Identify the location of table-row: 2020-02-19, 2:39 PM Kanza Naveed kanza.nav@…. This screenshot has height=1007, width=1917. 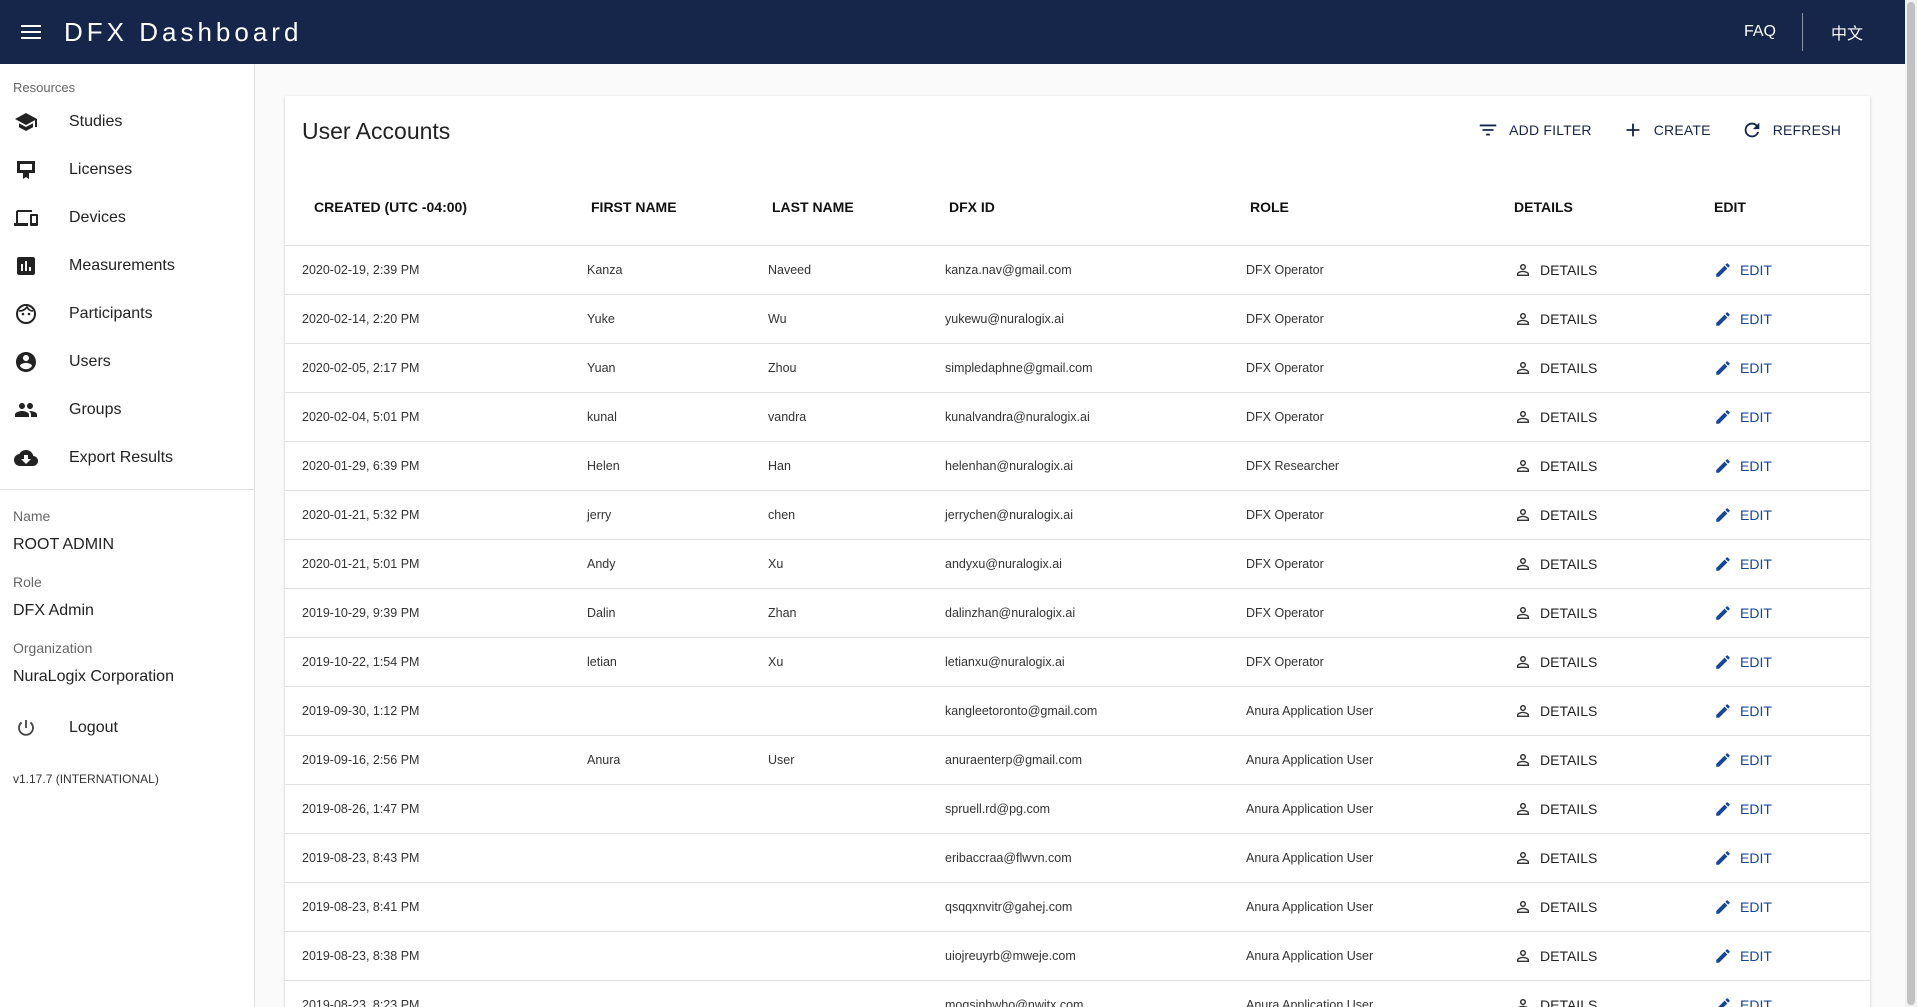
(1077, 270).